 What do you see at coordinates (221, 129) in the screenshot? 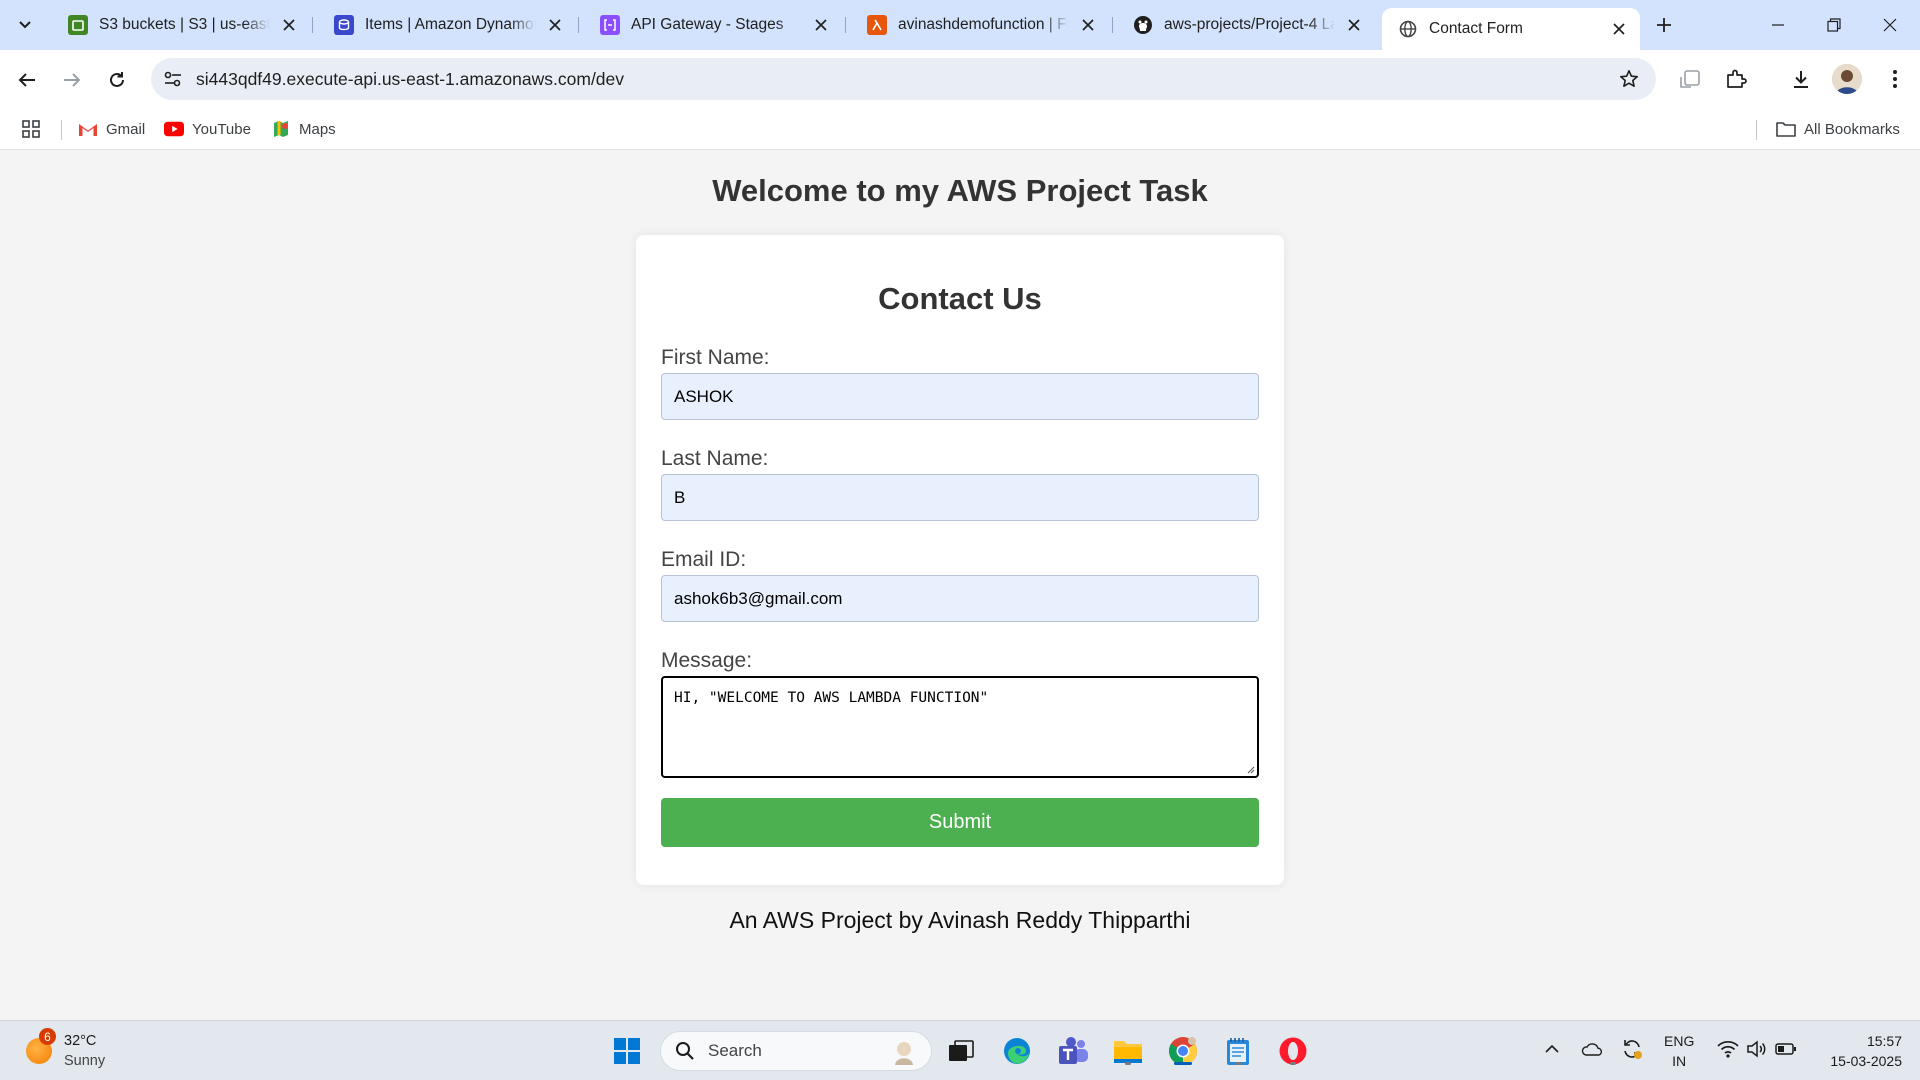
I see `bookmark-label: YouTube` at bounding box center [221, 129].